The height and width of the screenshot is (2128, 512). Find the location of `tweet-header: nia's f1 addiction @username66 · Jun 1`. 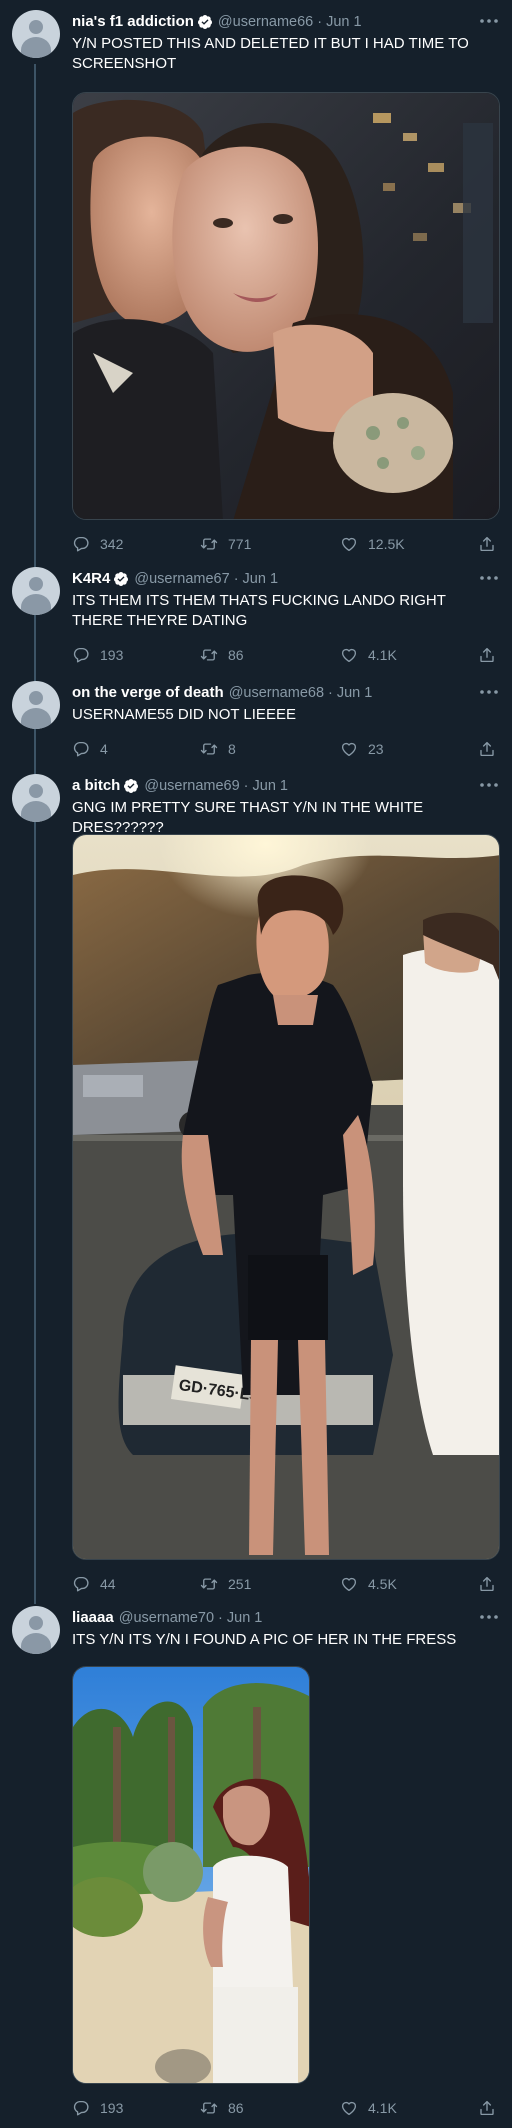

tweet-header: nia's f1 addiction @username66 · Jun 1 is located at coordinates (217, 22).